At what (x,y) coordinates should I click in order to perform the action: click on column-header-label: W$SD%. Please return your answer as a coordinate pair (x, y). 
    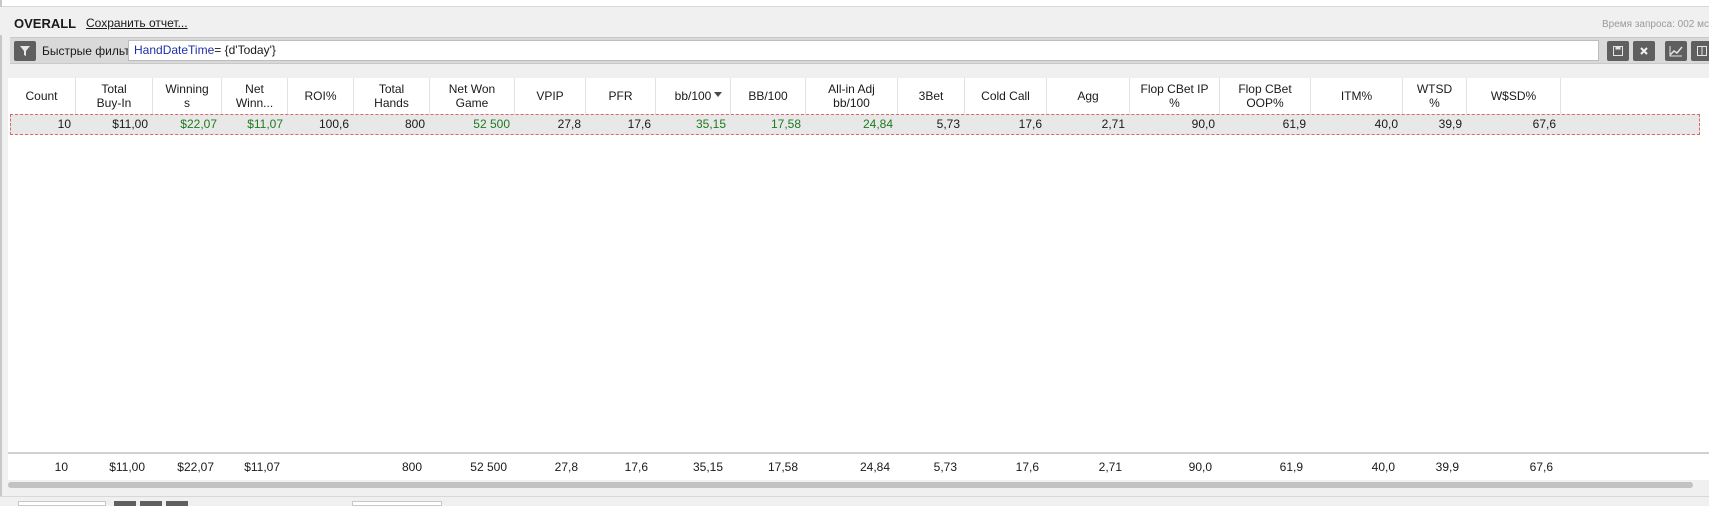
    Looking at the image, I should click on (1513, 96).